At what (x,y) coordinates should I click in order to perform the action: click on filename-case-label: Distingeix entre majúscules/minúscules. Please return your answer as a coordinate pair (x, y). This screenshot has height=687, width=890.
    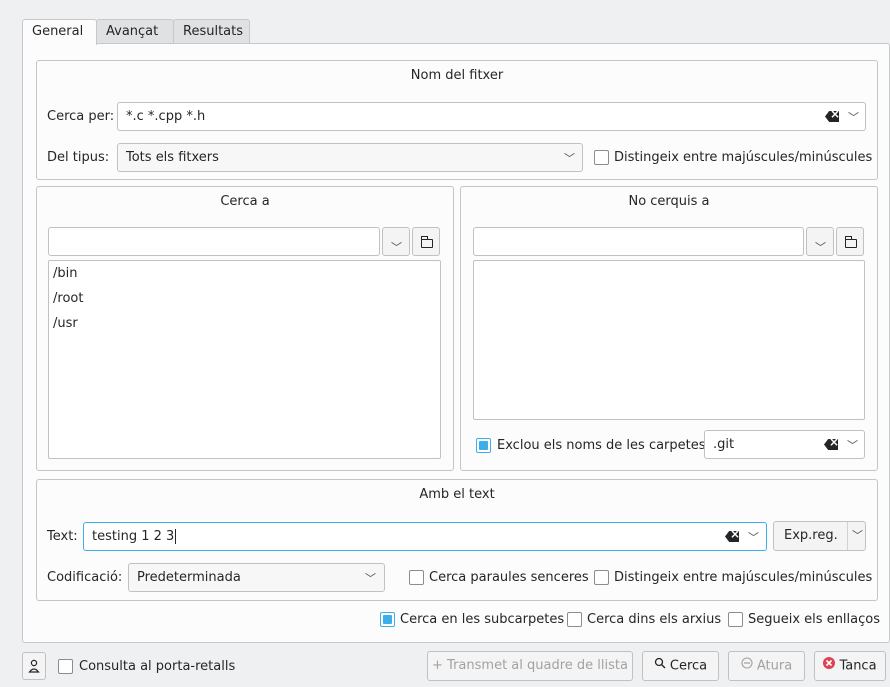
    Looking at the image, I should click on (743, 157).